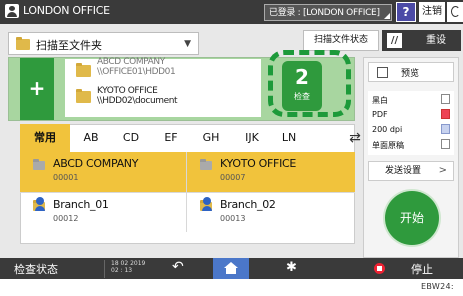 This screenshot has width=463, height=296. Describe the element at coordinates (271, 172) in the screenshot. I see `address-entry: KYOTO OFFICE 00007` at that location.